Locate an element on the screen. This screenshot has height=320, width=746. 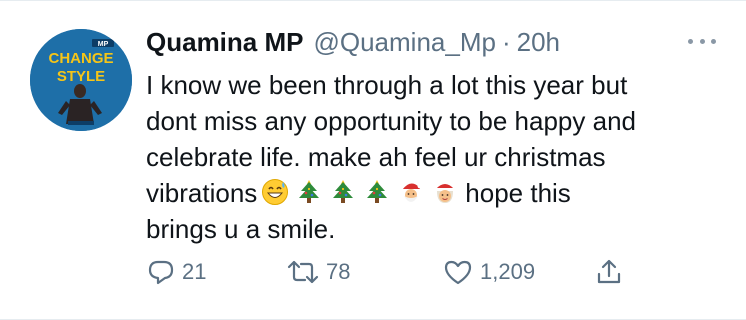
retweet-button: 78 is located at coordinates (318, 272).